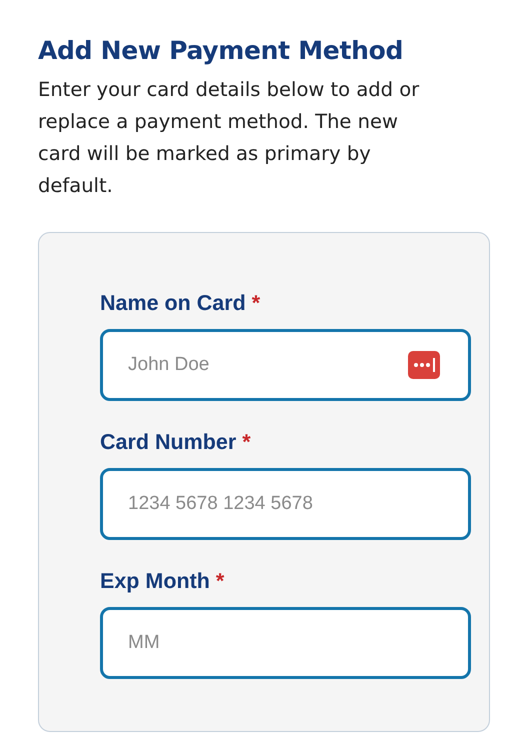 Image resolution: width=525 pixels, height=735 pixels. Describe the element at coordinates (285, 504) in the screenshot. I see `input-field: 1234 5678 1234 5678` at that location.